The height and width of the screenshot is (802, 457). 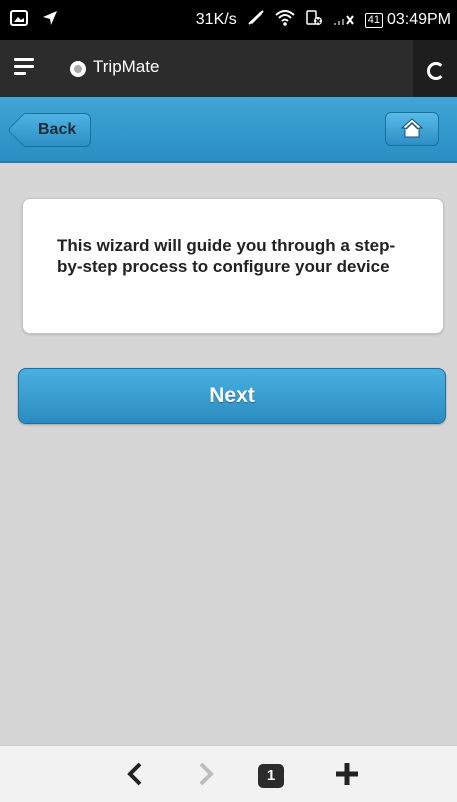 What do you see at coordinates (228, 68) in the screenshot?
I see `browser-toolbar: TripMate` at bounding box center [228, 68].